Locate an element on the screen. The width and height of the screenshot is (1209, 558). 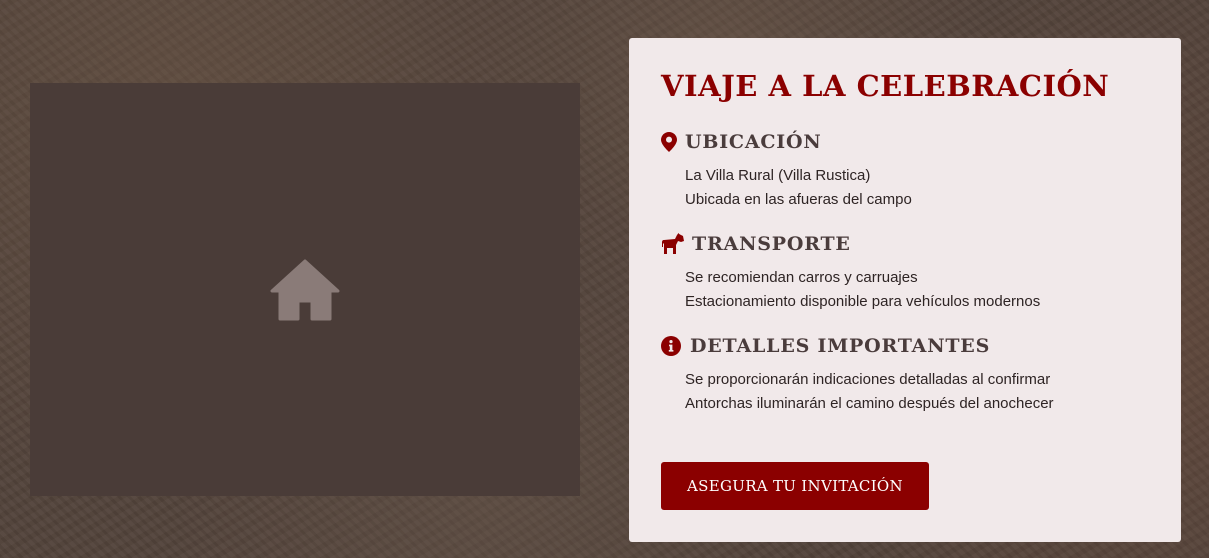
info-circle-icon is located at coordinates (675, 346).